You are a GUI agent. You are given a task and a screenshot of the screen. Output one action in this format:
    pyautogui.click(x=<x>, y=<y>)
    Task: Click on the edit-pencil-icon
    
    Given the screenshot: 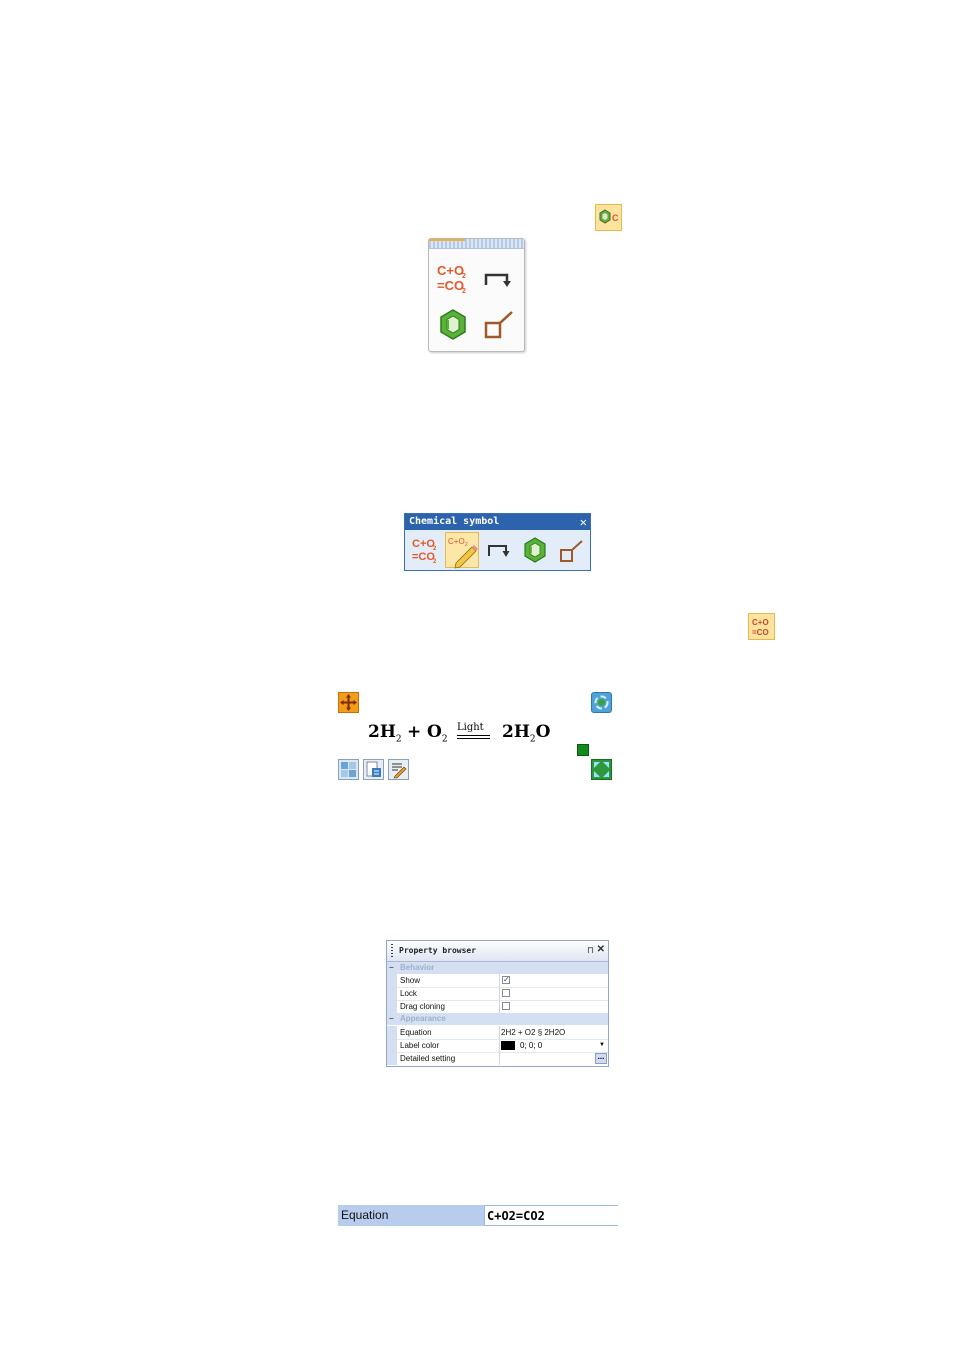 What is the action you would take?
    pyautogui.click(x=399, y=771)
    